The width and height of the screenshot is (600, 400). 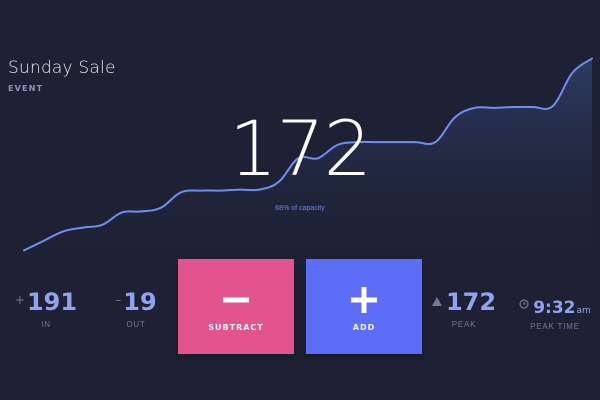 What do you see at coordinates (524, 303) in the screenshot?
I see `clock-icon` at bounding box center [524, 303].